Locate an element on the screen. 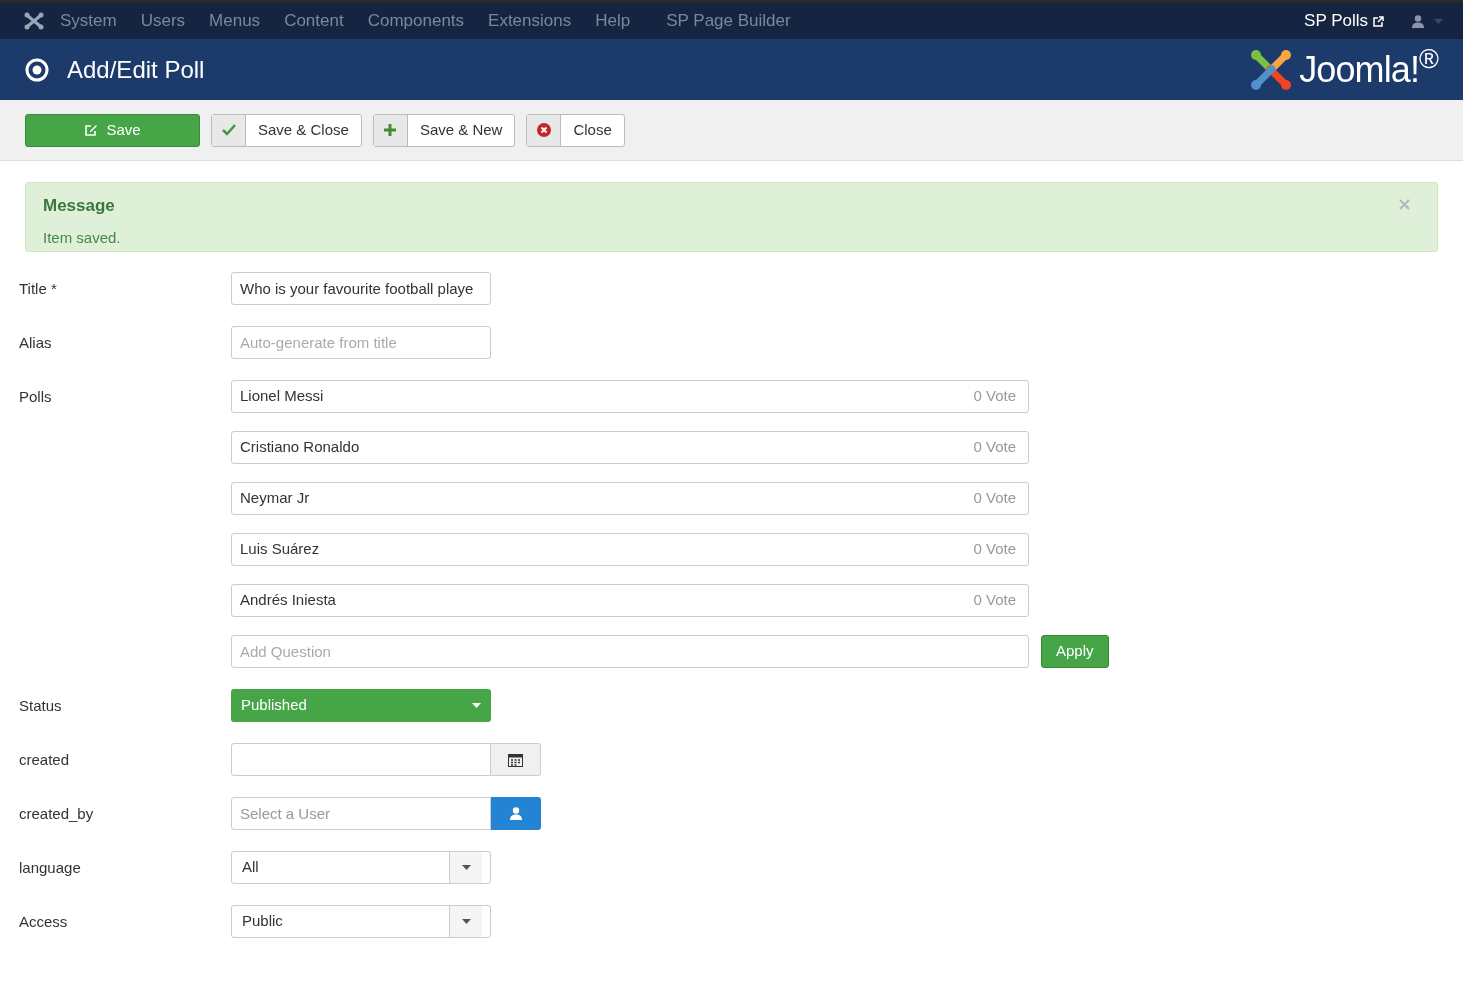 The image size is (1463, 1000). edit-icon is located at coordinates (91, 130).